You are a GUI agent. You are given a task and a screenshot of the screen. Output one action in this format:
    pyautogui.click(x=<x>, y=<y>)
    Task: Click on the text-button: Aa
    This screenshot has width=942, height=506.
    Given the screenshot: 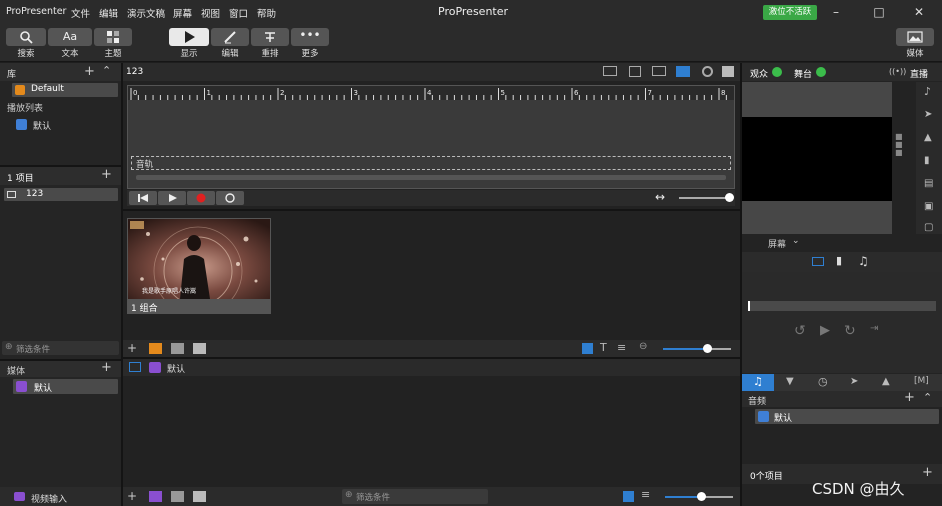 What is the action you would take?
    pyautogui.click(x=70, y=37)
    